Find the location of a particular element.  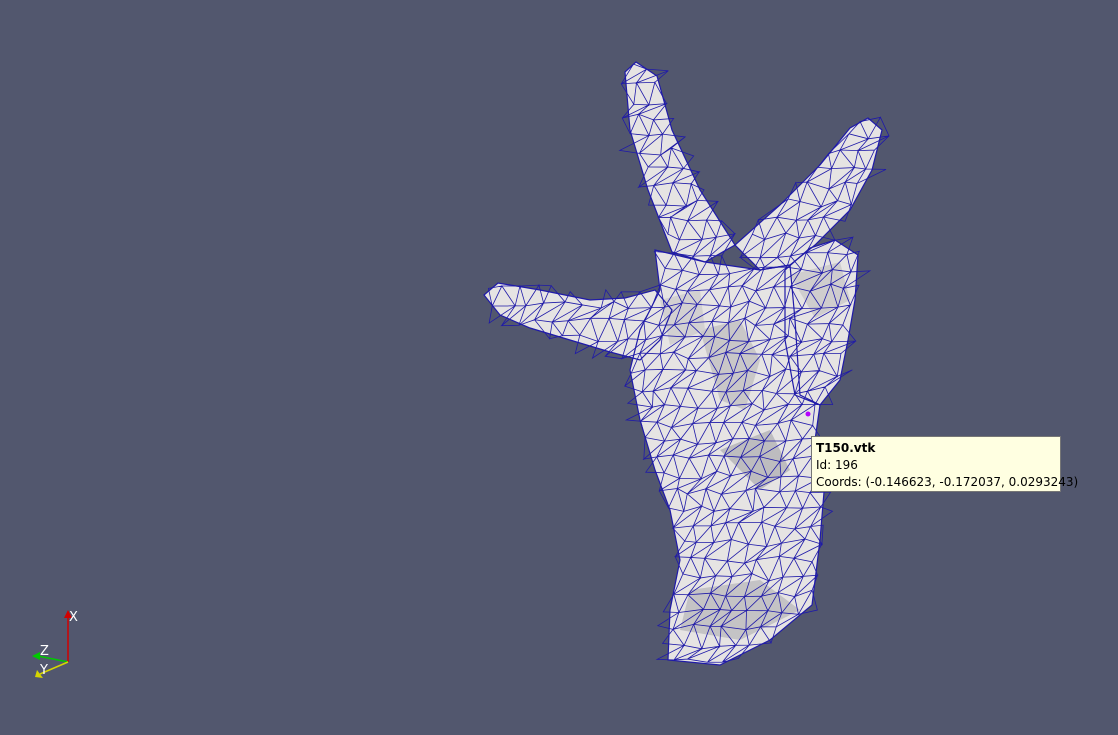

tooltip-id: Id: 196 is located at coordinates (837, 465).